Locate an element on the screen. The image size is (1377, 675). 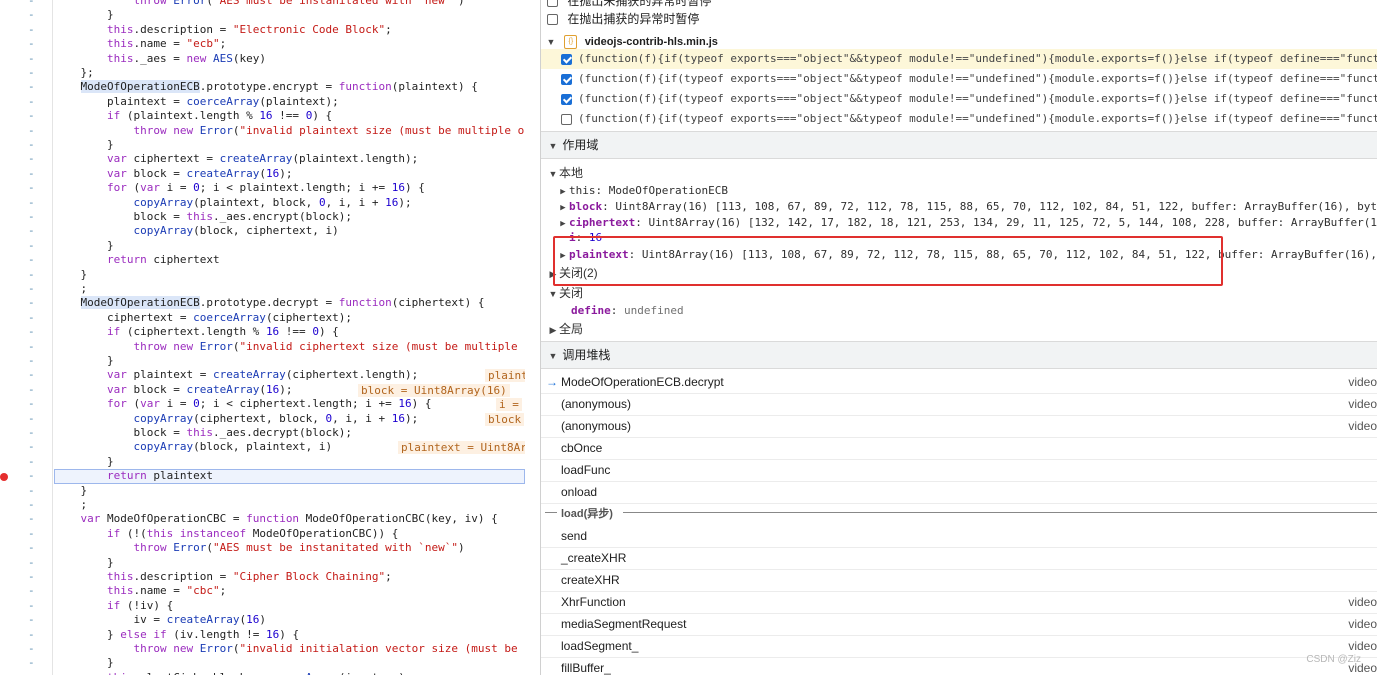
scope-closure2-row: ▶ 关闭(2) is located at coordinates (959, 273).